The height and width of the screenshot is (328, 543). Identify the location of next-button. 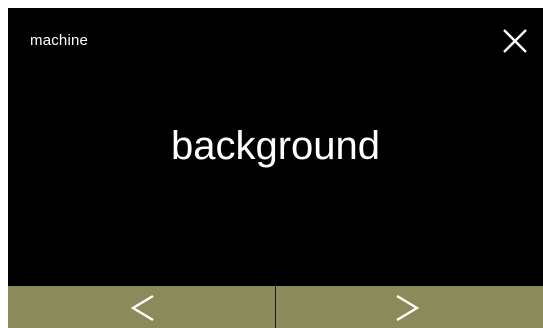
(409, 307).